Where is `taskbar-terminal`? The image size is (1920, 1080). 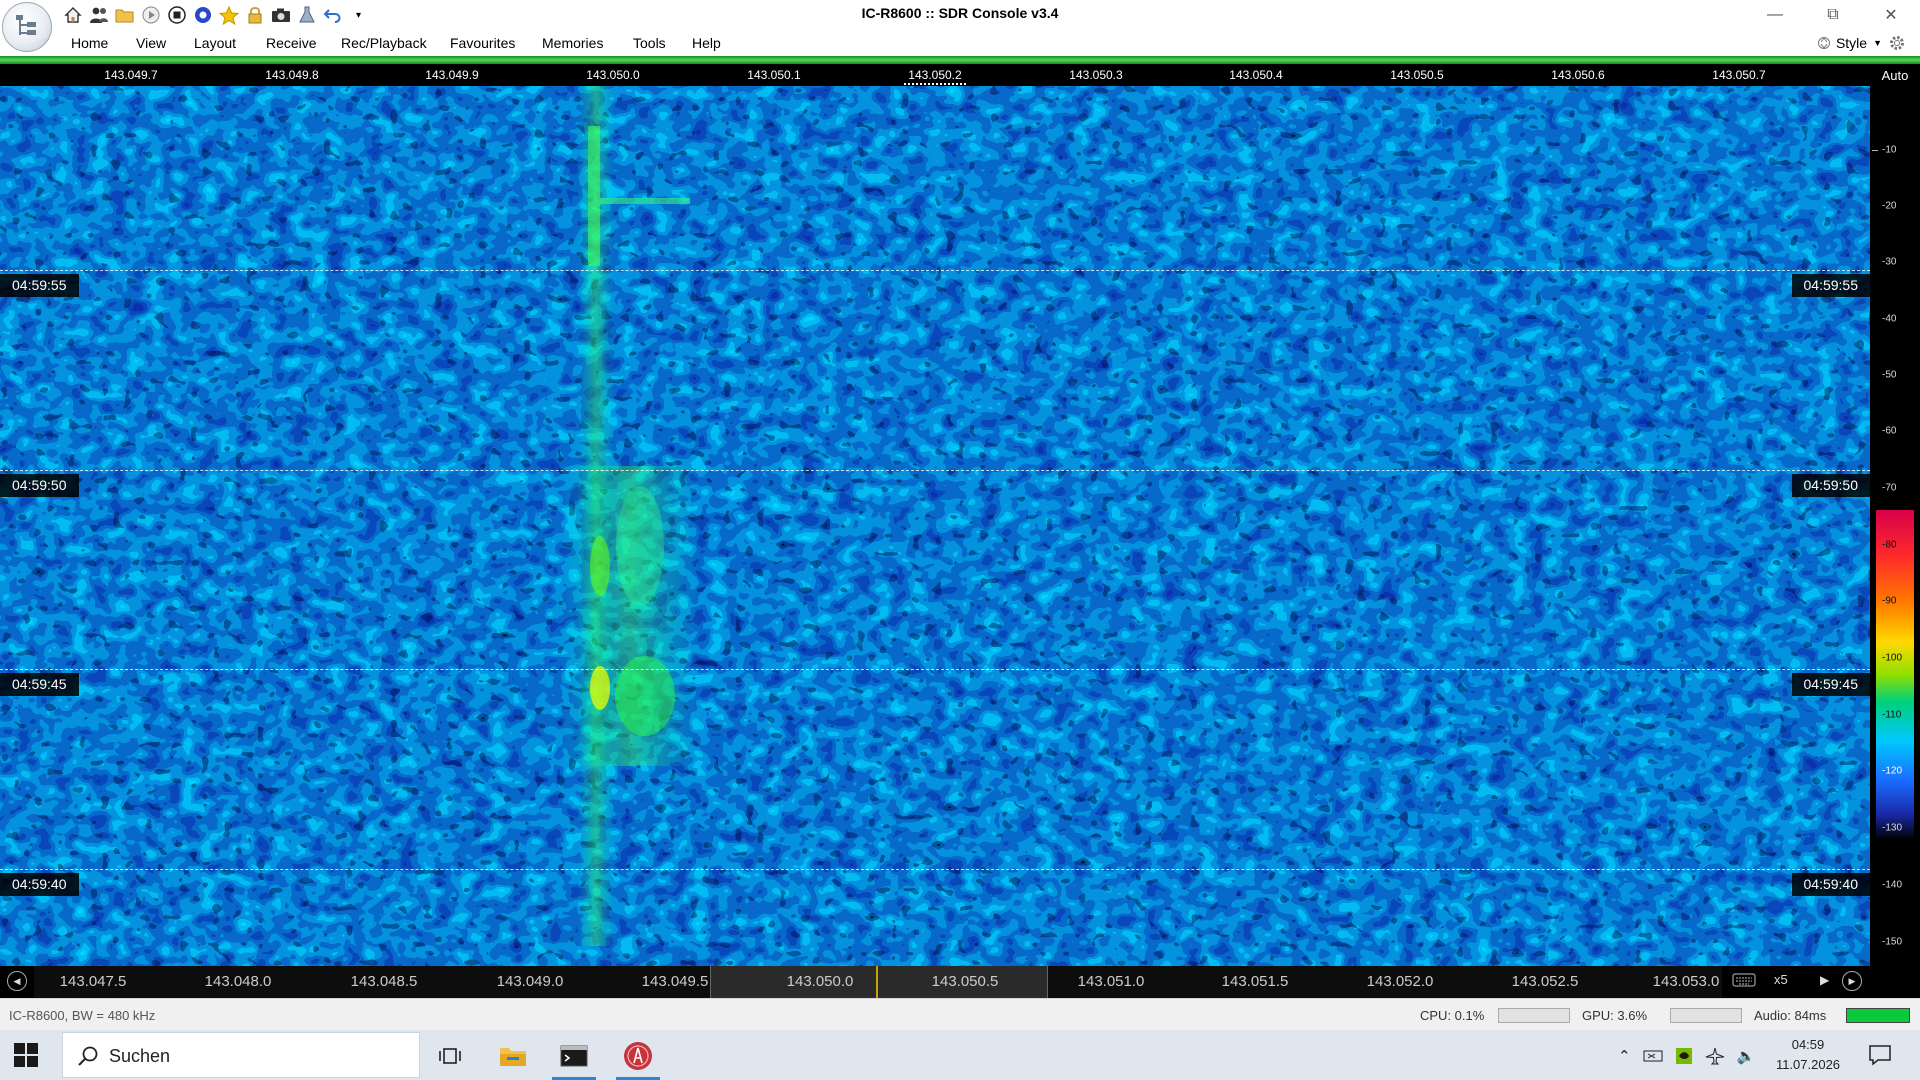 taskbar-terminal is located at coordinates (574, 1057).